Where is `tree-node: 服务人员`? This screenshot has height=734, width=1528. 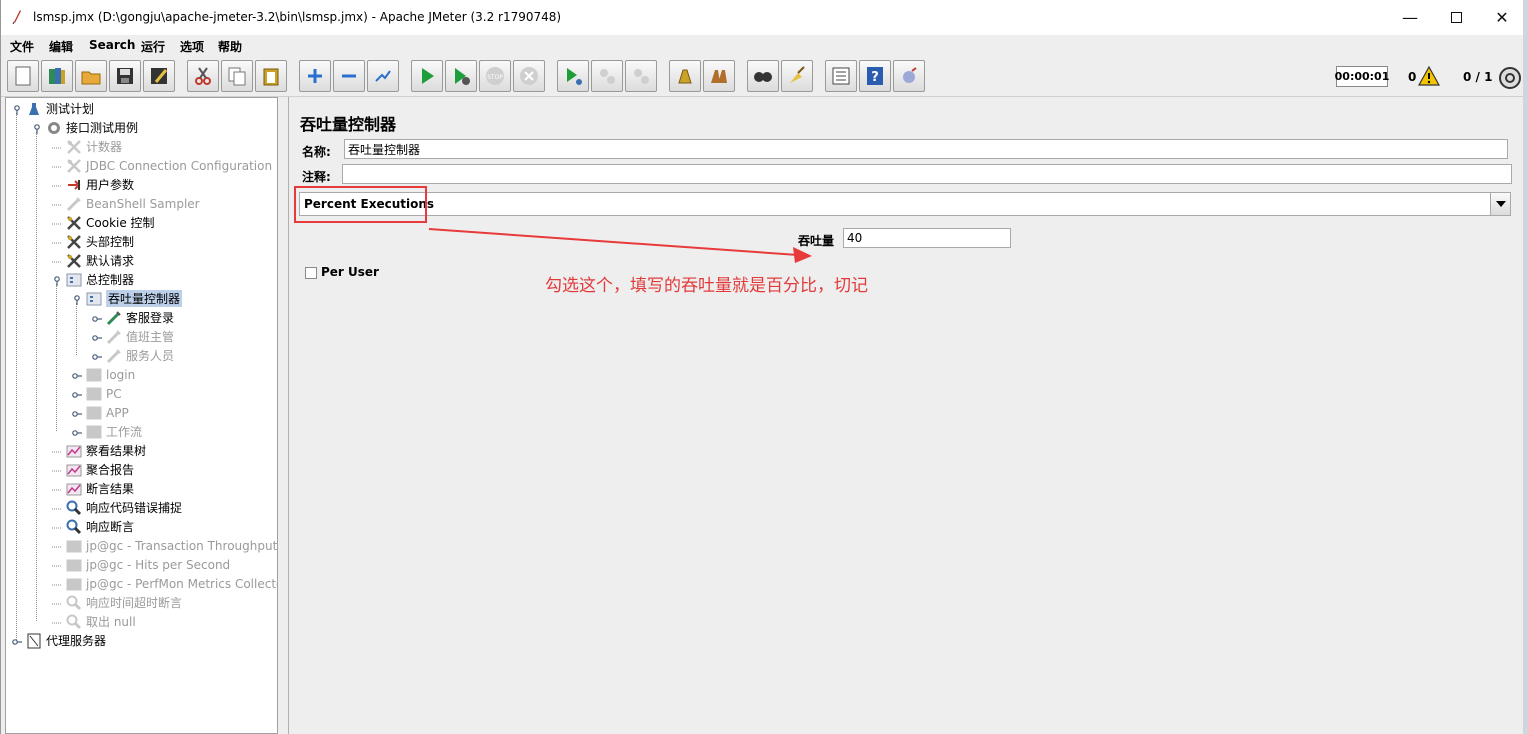 tree-node: 服务人员 is located at coordinates (133, 355).